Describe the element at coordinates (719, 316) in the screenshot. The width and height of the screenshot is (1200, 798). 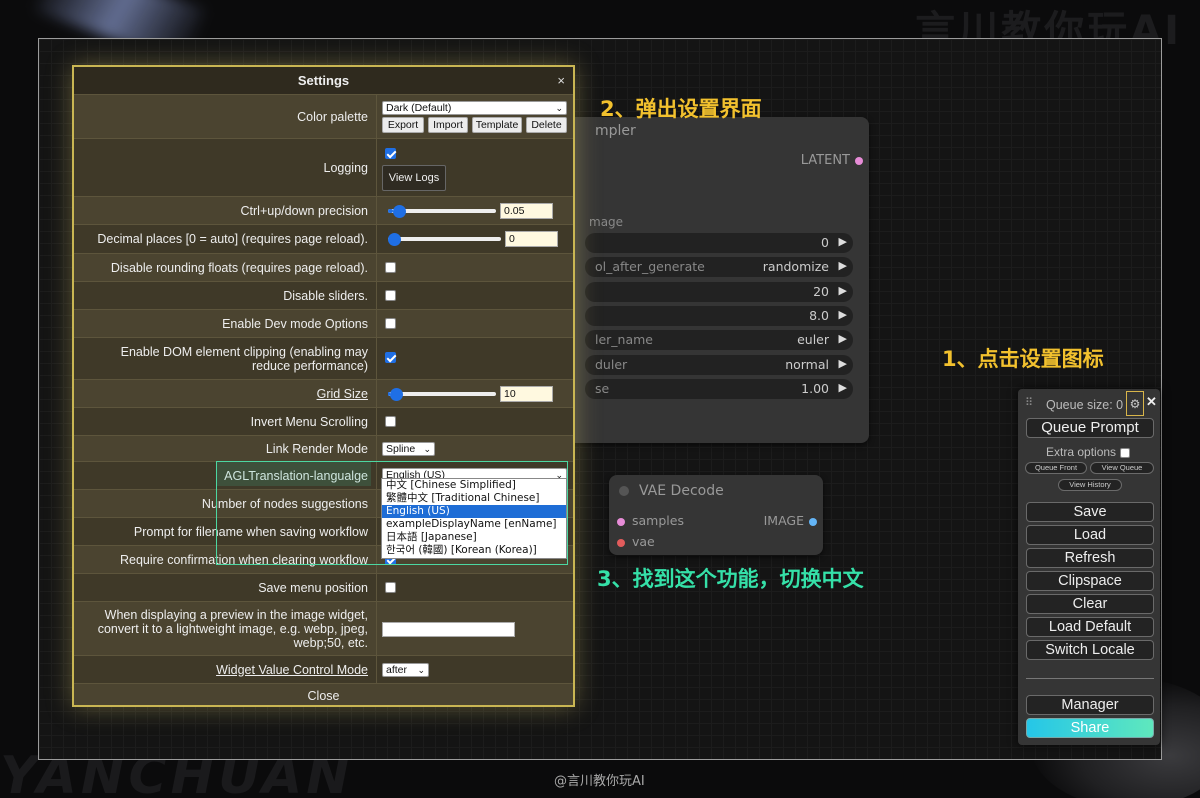
I see `ksampler-widget-cfg: 8.0 ▶` at that location.